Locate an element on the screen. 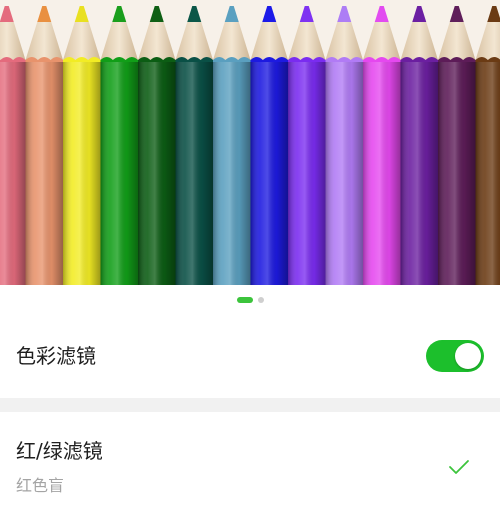  color-filter-row: 色彩滤镜 is located at coordinates (250, 357).